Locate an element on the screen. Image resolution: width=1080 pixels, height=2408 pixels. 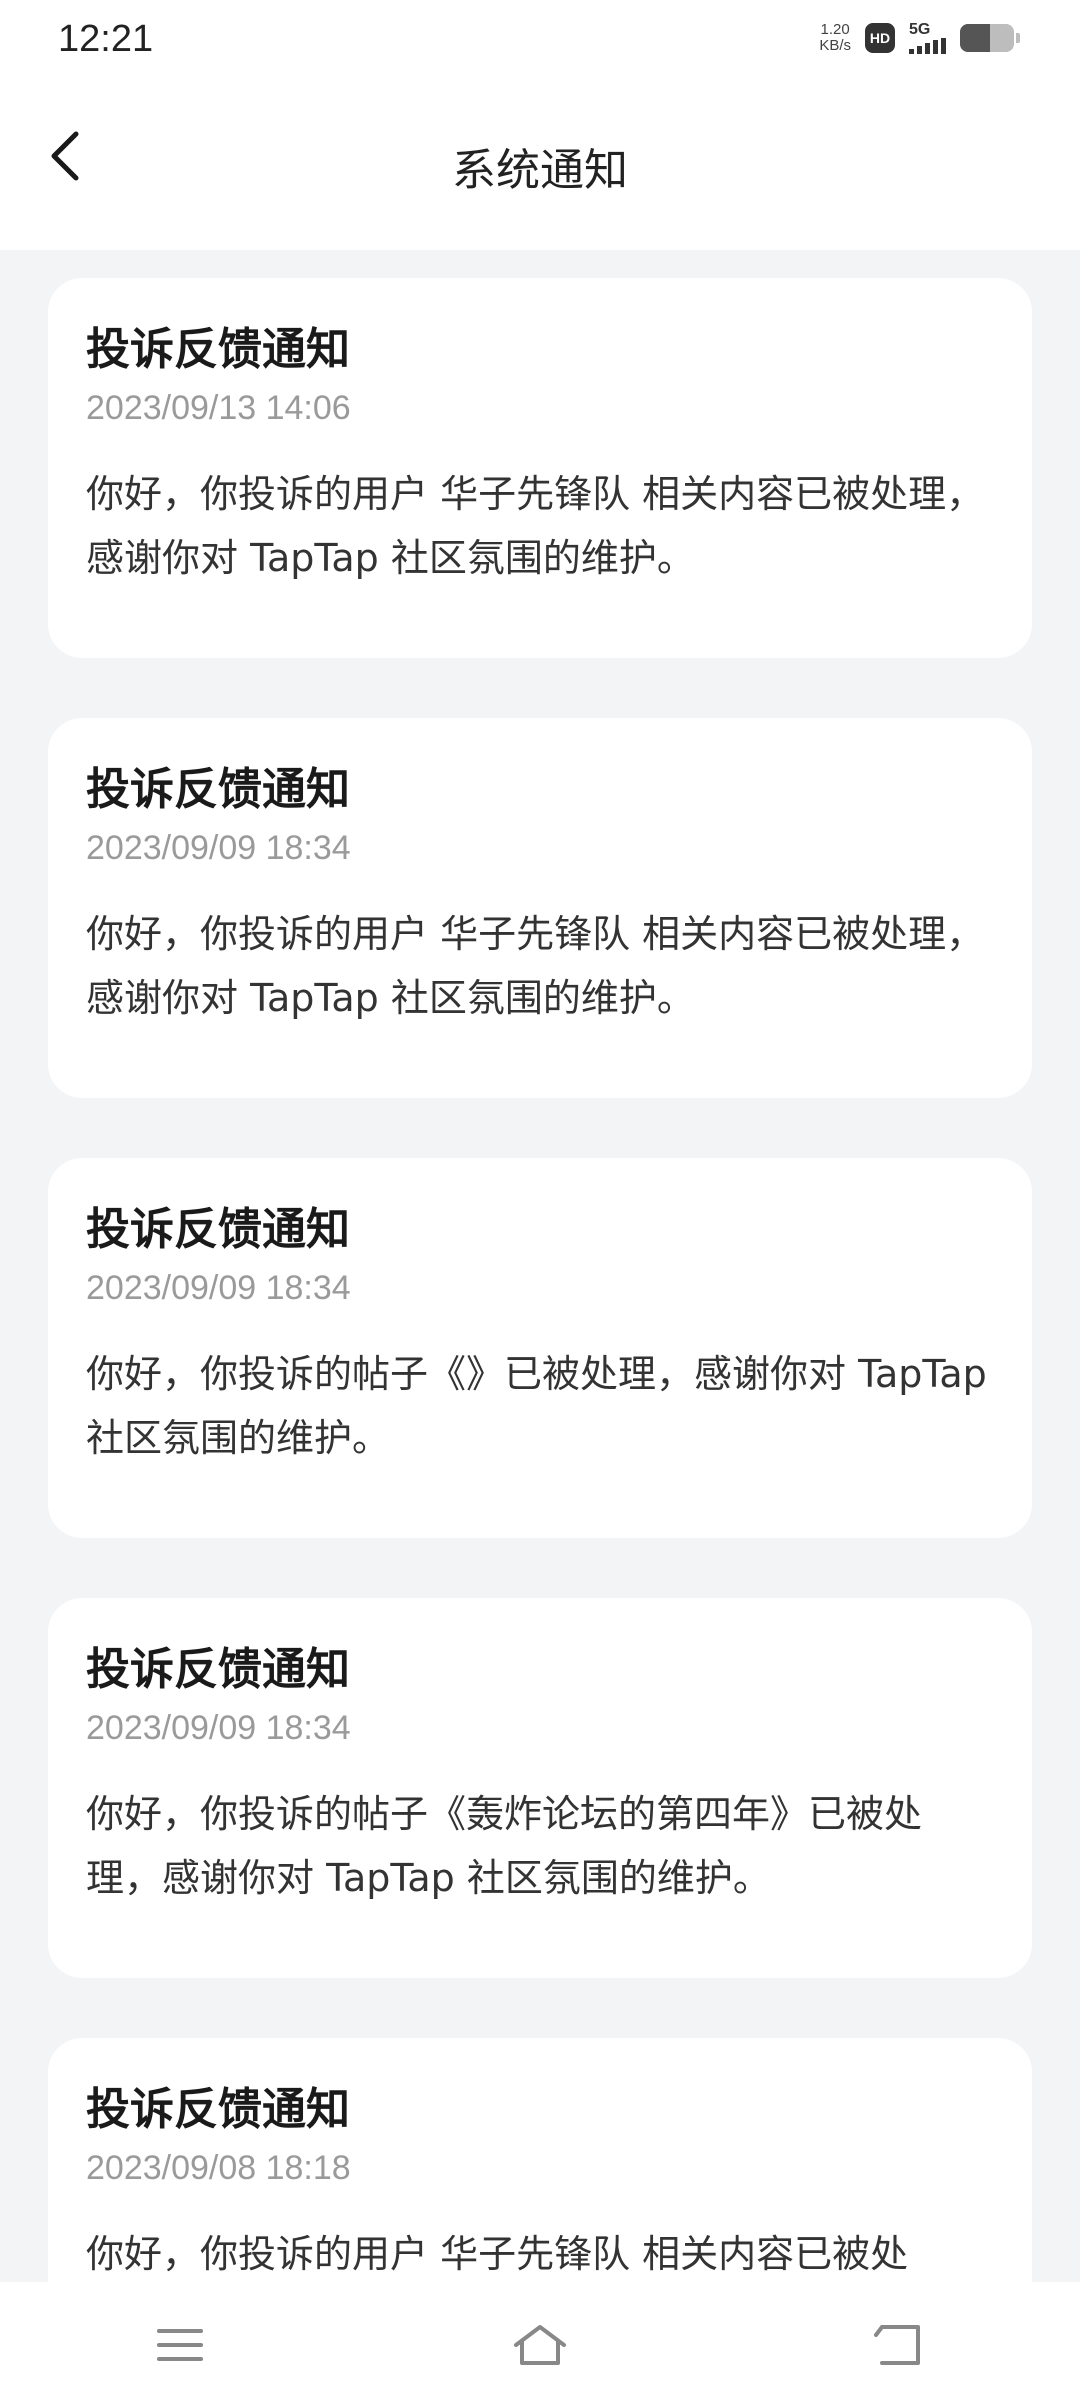
status-bar: 12:21 1.20 KB/s HD 5G is located at coordinates (540, 43).